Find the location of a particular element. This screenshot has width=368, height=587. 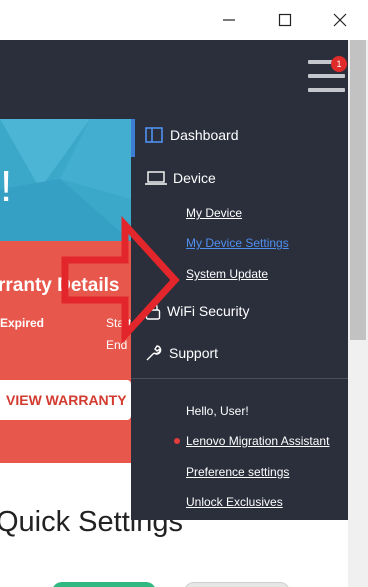

active-indicator is located at coordinates (133, 138).